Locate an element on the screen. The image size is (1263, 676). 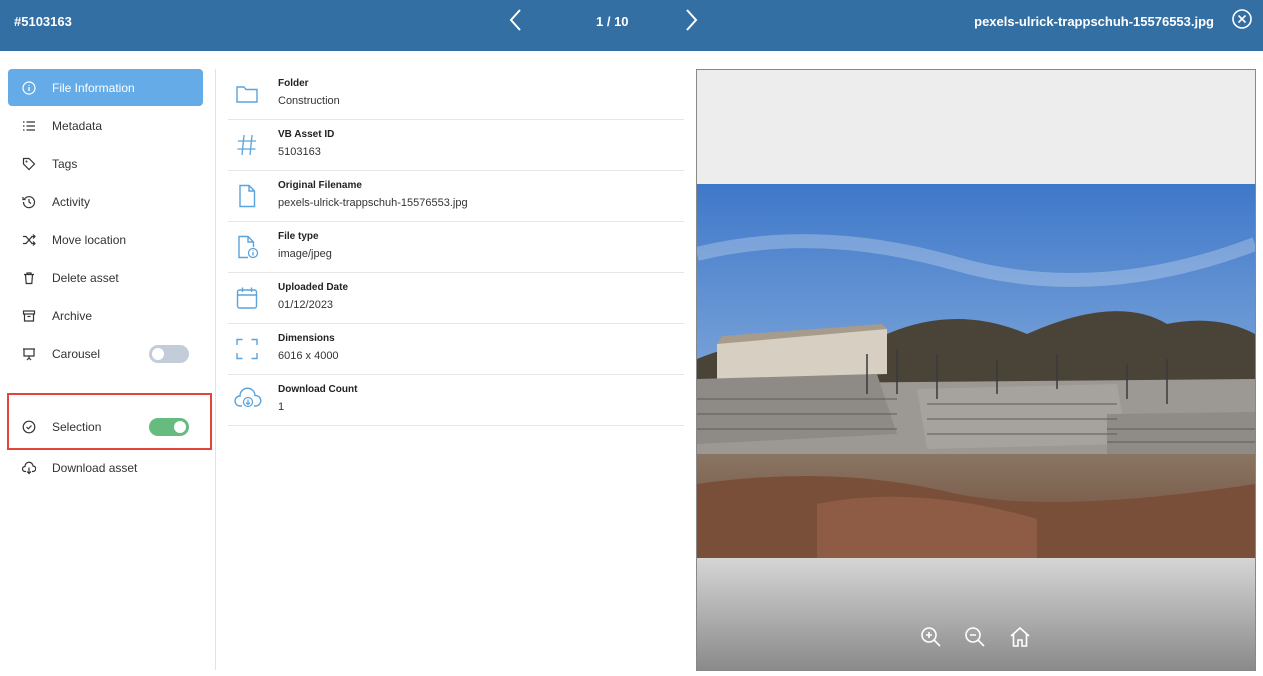
info-row-dimensions: Dimensions 6016 x 4000 is located at coordinates (456, 349).